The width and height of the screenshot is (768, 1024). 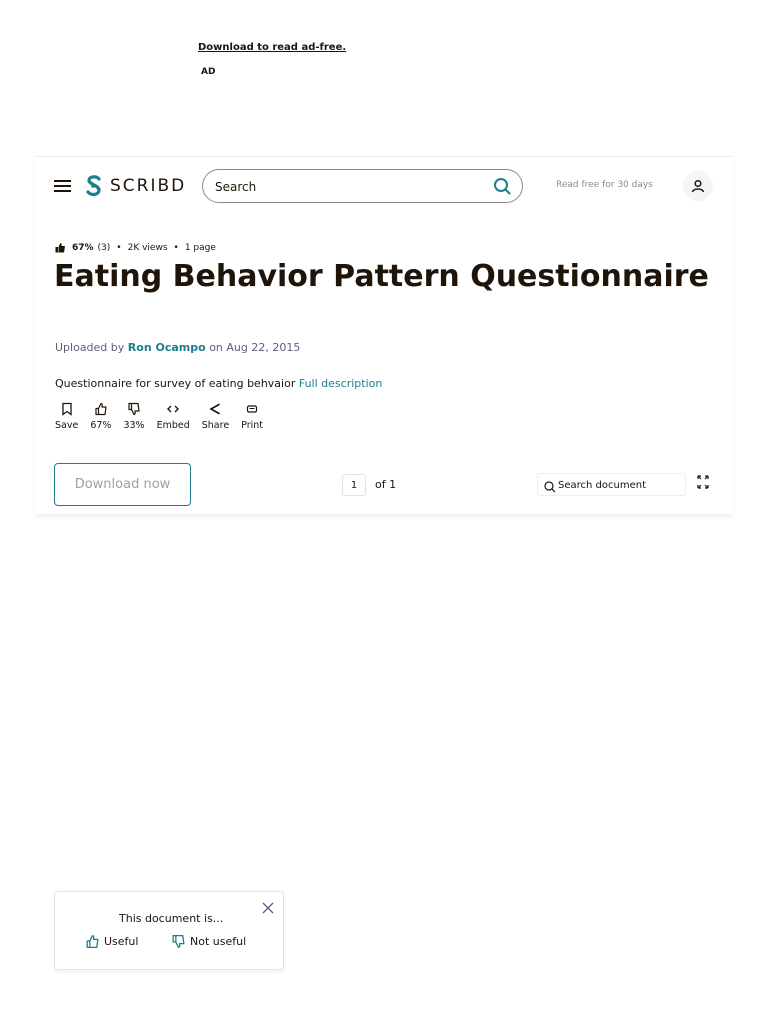 I want to click on embed-button: Embed, so click(x=173, y=416).